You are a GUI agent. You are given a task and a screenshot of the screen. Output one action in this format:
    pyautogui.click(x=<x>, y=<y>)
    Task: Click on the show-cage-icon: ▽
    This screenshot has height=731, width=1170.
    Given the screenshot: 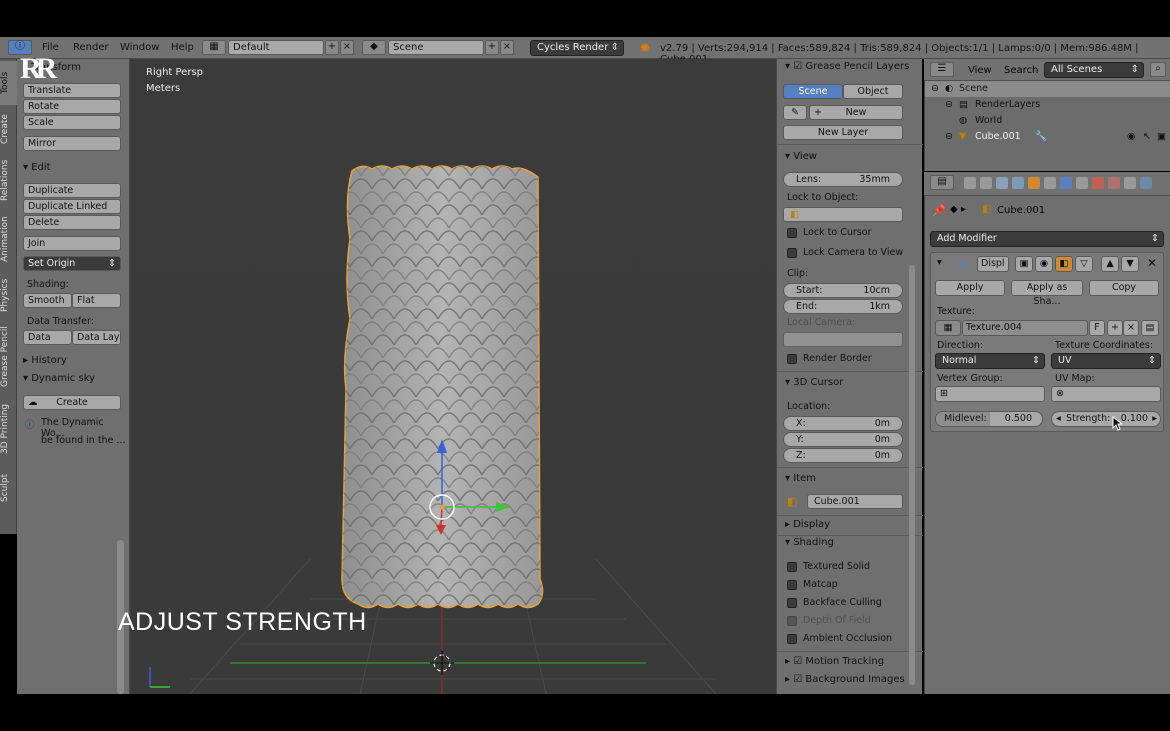 What is the action you would take?
    pyautogui.click(x=1084, y=264)
    